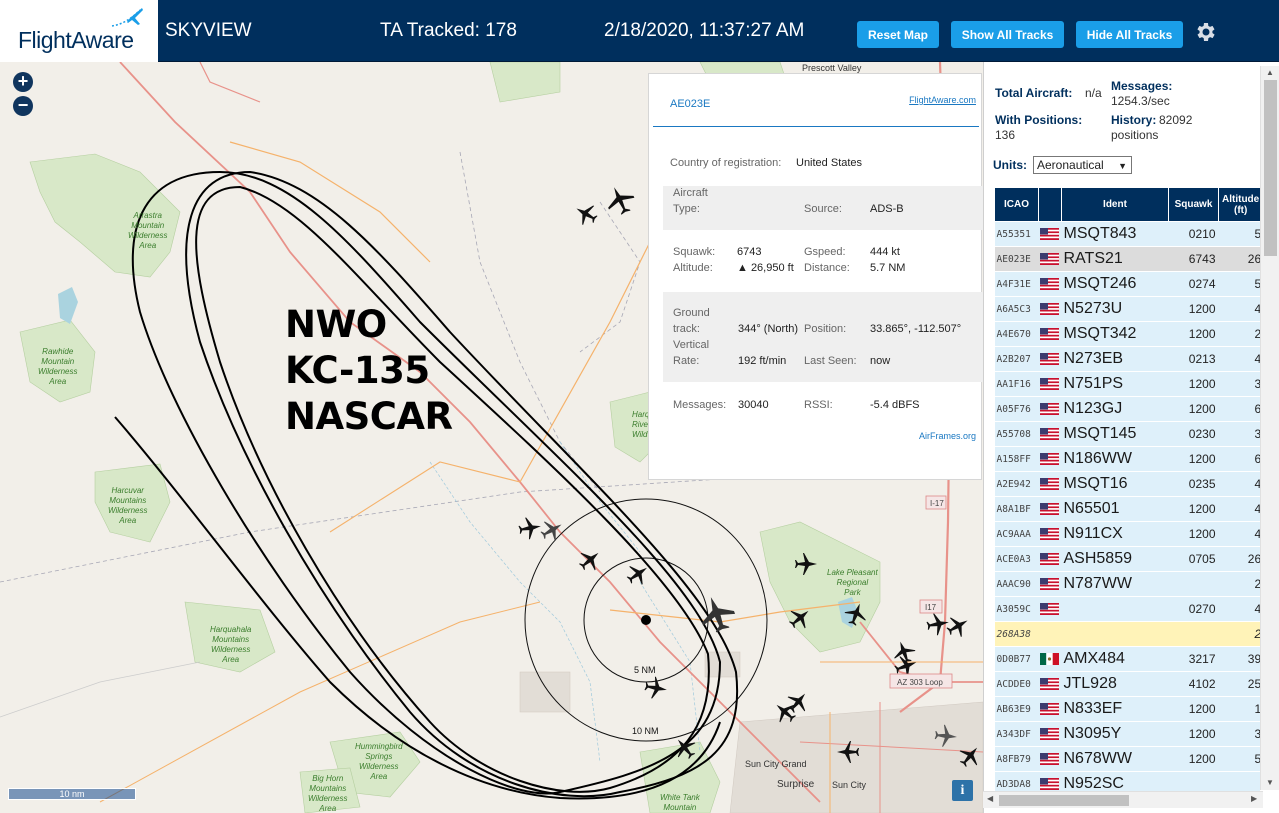  Describe the element at coordinates (1050, 204) in the screenshot. I see `col-flag` at that location.